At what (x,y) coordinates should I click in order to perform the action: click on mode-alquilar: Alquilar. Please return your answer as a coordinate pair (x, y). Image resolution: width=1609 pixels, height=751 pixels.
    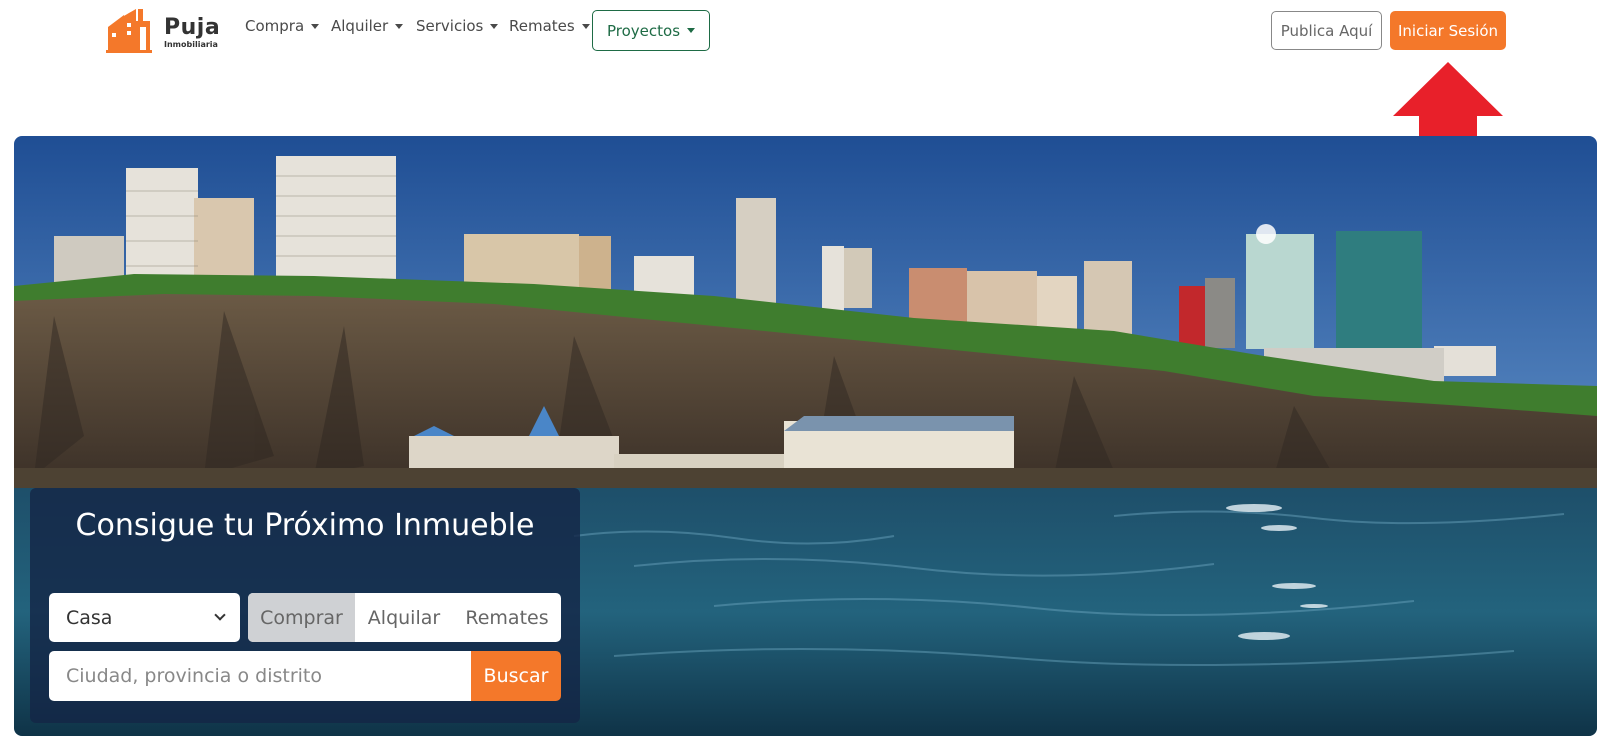
    Looking at the image, I should click on (404, 617).